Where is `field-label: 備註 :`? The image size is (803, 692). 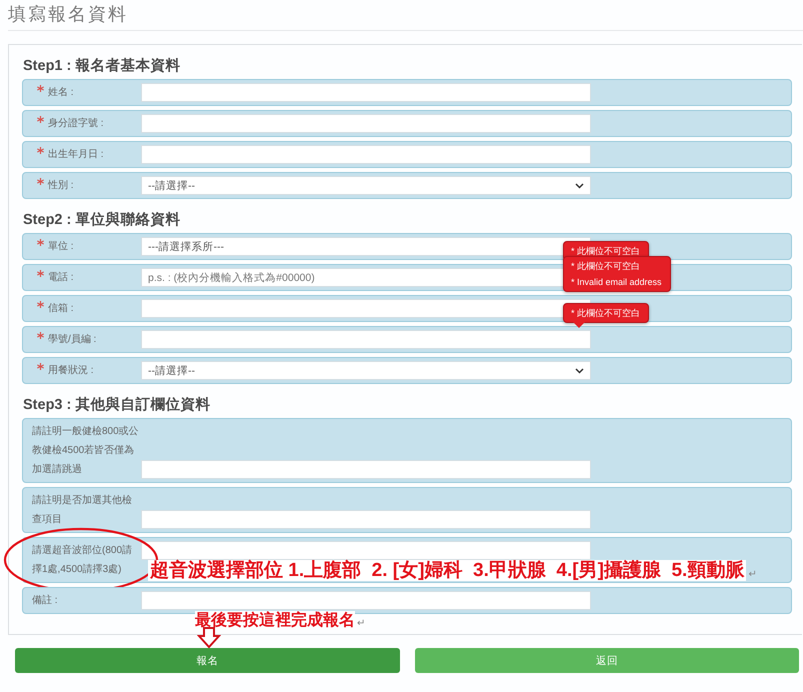
field-label: 備註 : is located at coordinates (45, 601).